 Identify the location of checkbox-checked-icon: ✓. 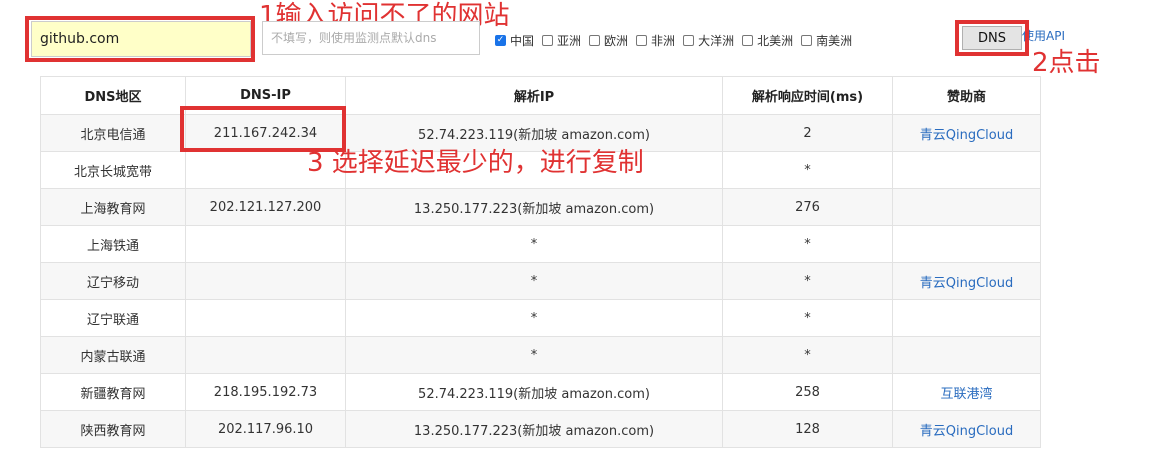
(500, 40).